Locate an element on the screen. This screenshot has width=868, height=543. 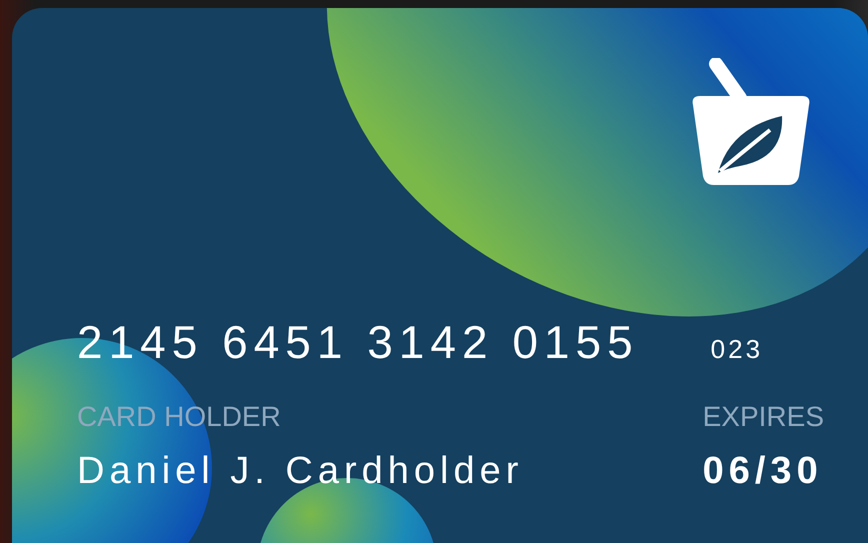
card-cvv: 023 is located at coordinates (737, 349).